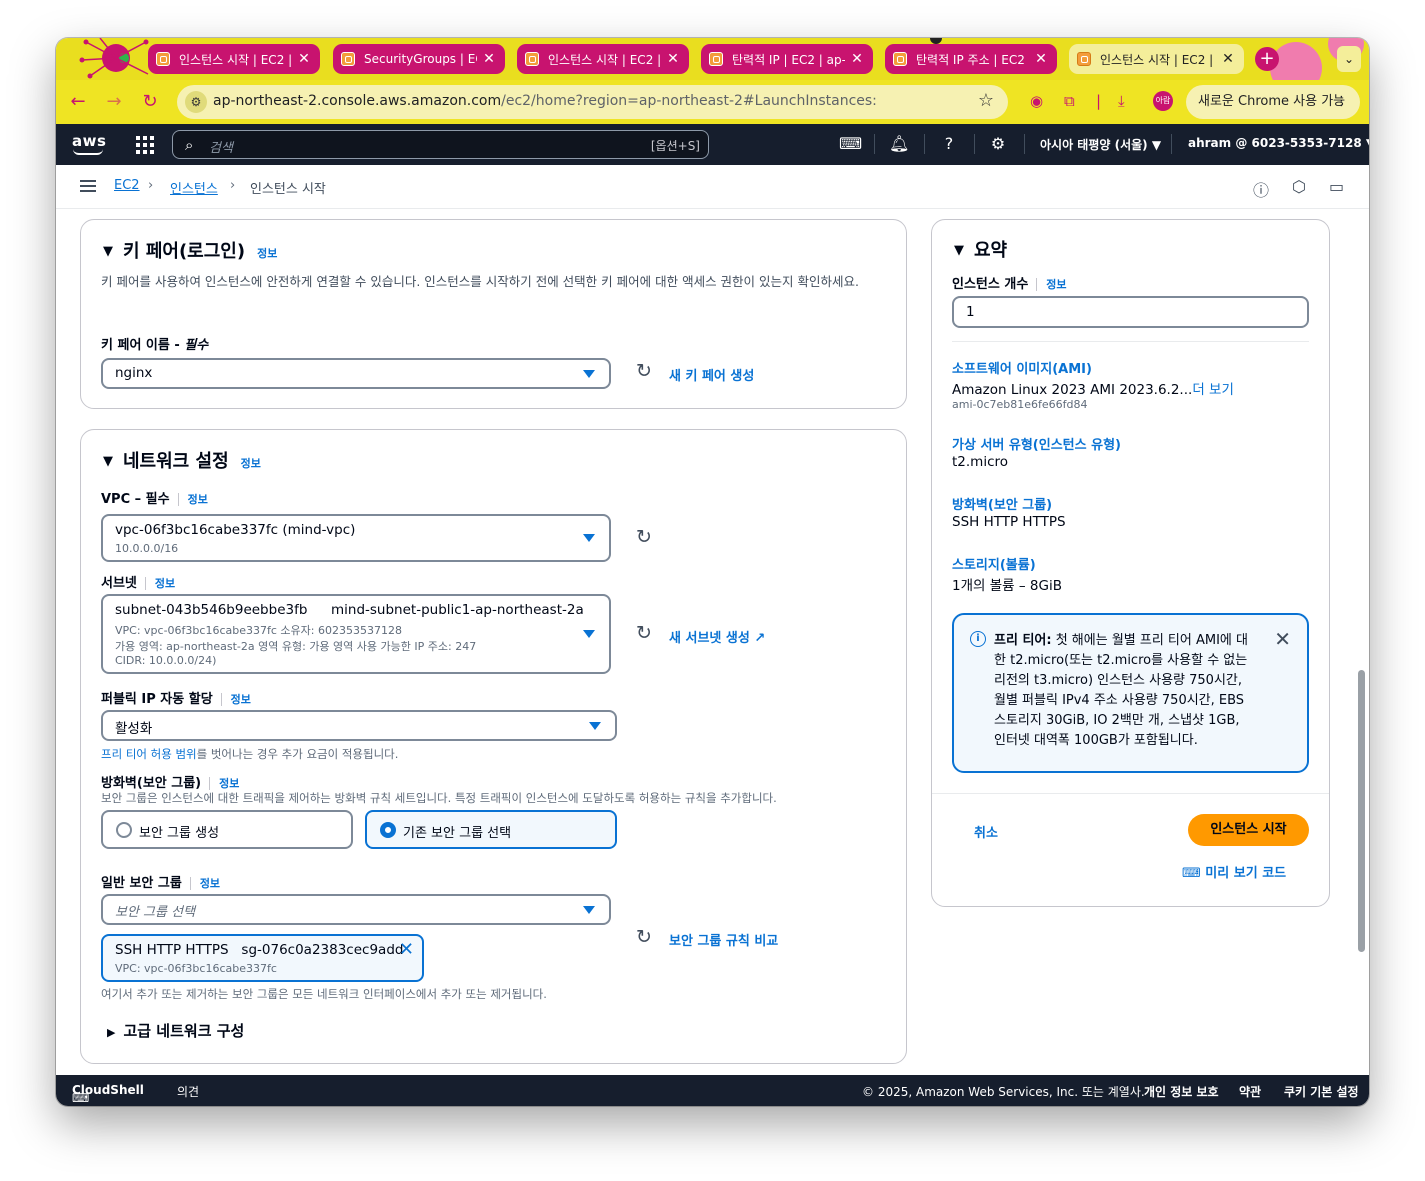 The image size is (1425, 1181). What do you see at coordinates (723, 939) in the screenshot?
I see `compare-sg-rules-link: 보안 그룹 규칙 비교` at bounding box center [723, 939].